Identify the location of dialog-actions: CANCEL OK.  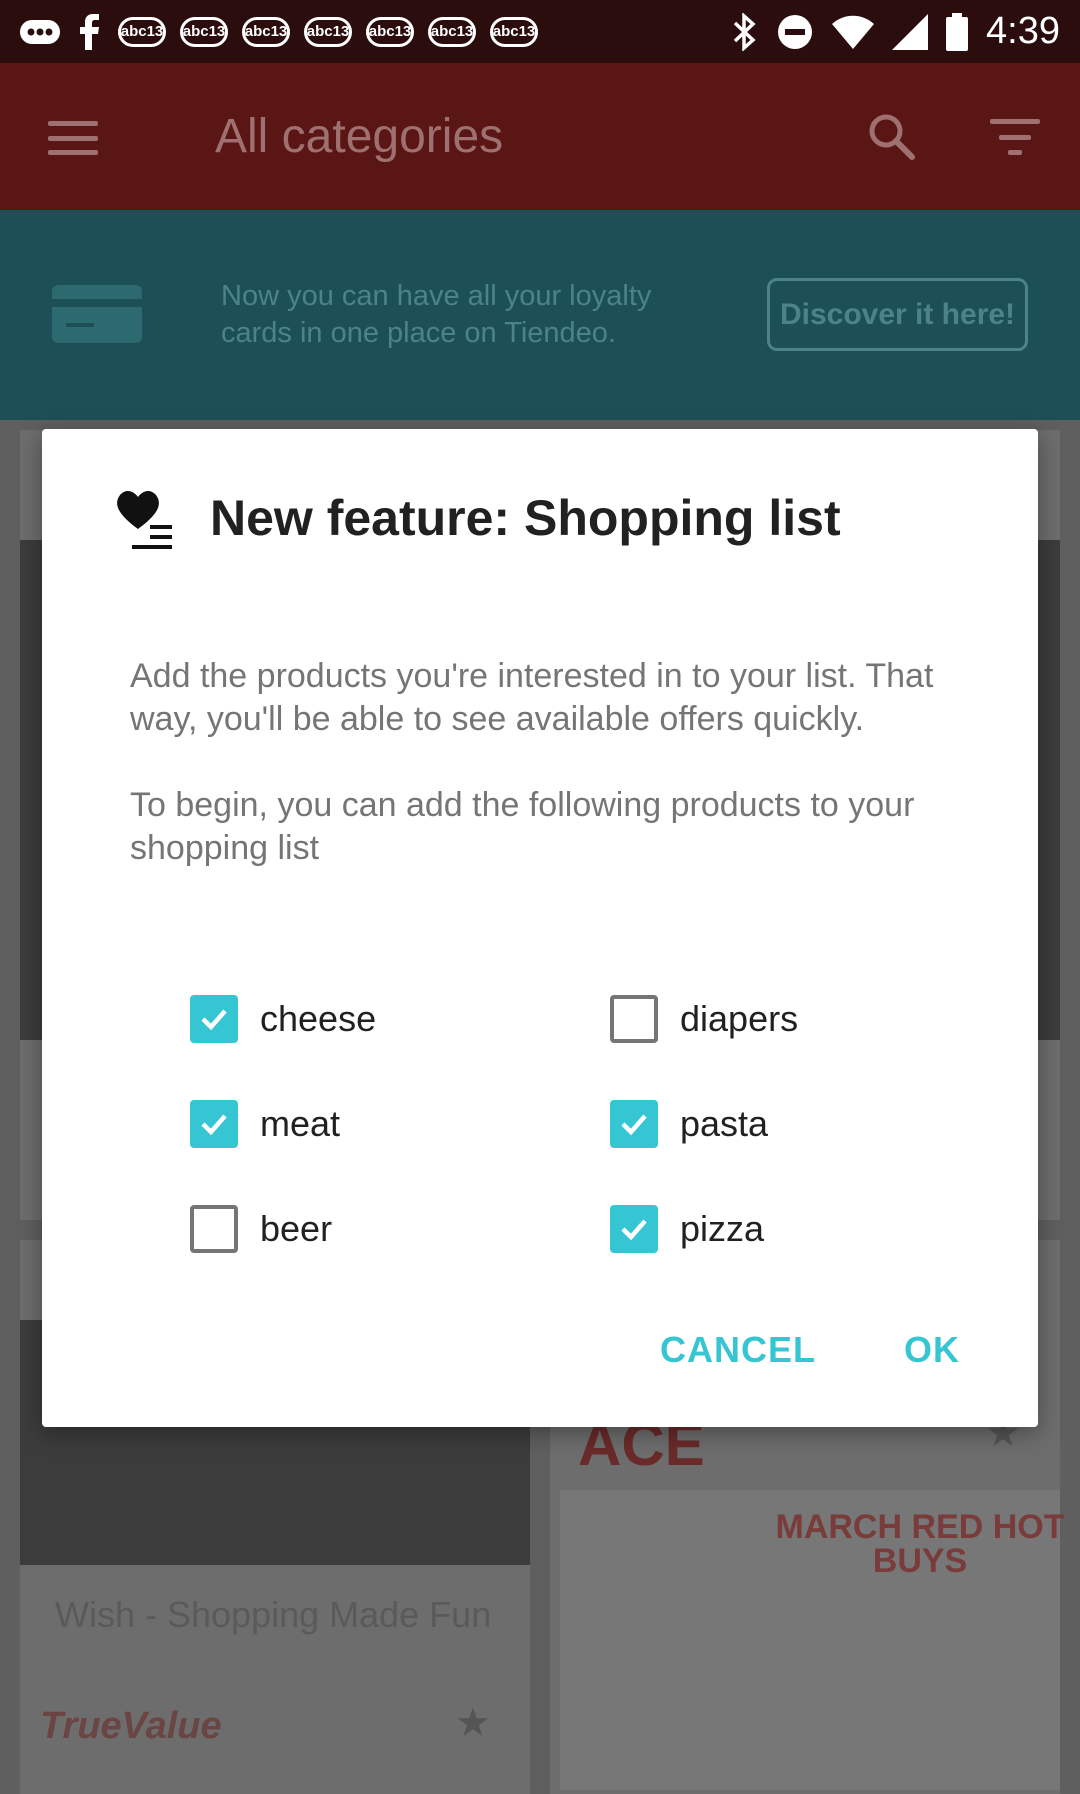
(810, 1350).